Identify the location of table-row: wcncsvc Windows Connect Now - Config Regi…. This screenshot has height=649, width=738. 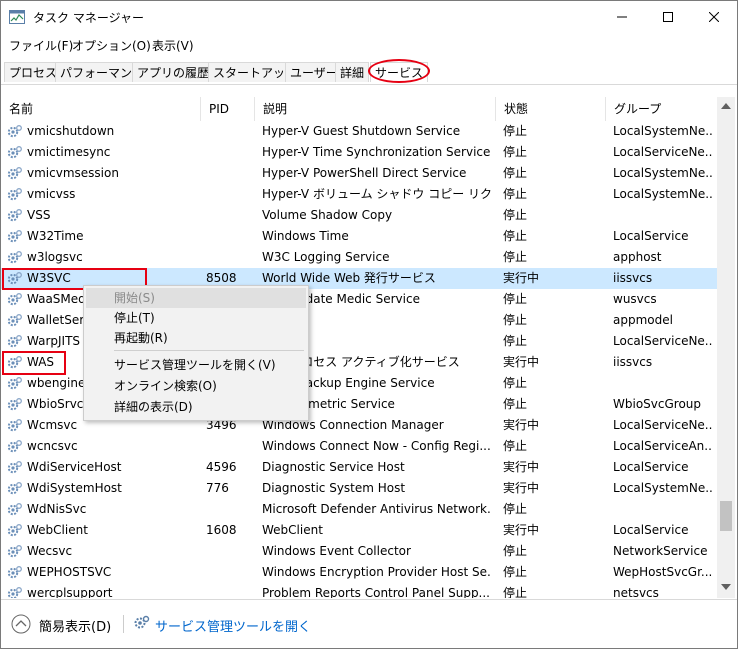
(359, 446).